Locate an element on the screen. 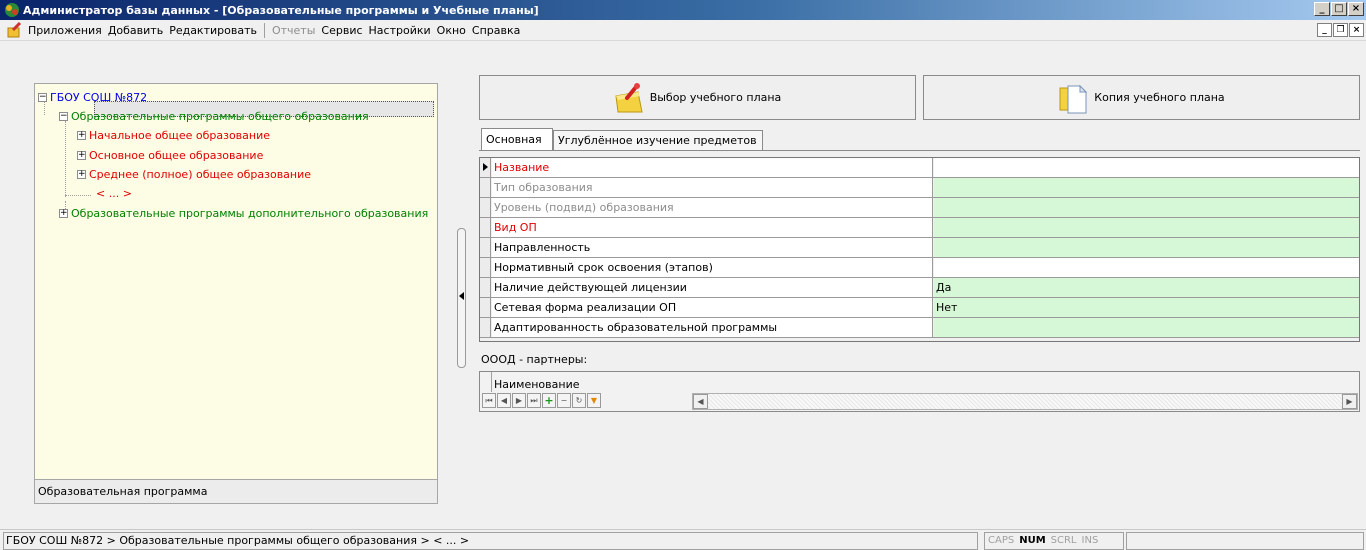  panel-splitter is located at coordinates (461, 298).